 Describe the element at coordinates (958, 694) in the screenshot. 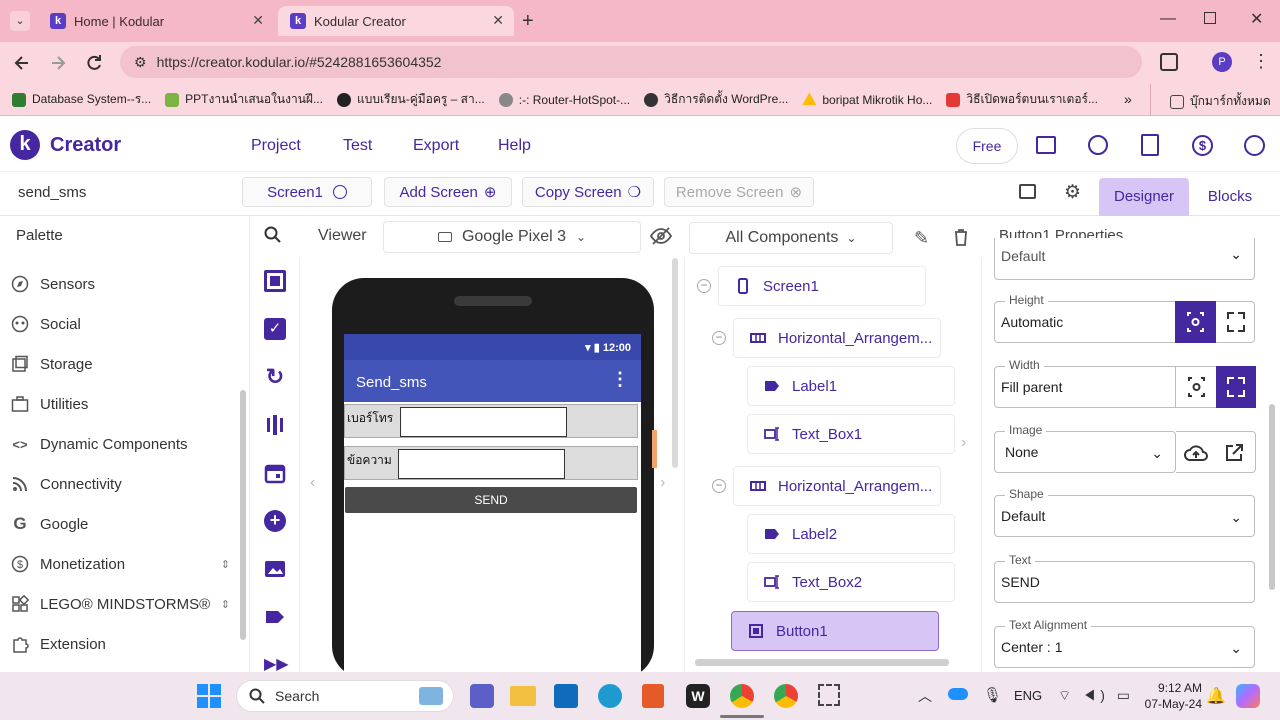

I see `onedrive-icon` at that location.